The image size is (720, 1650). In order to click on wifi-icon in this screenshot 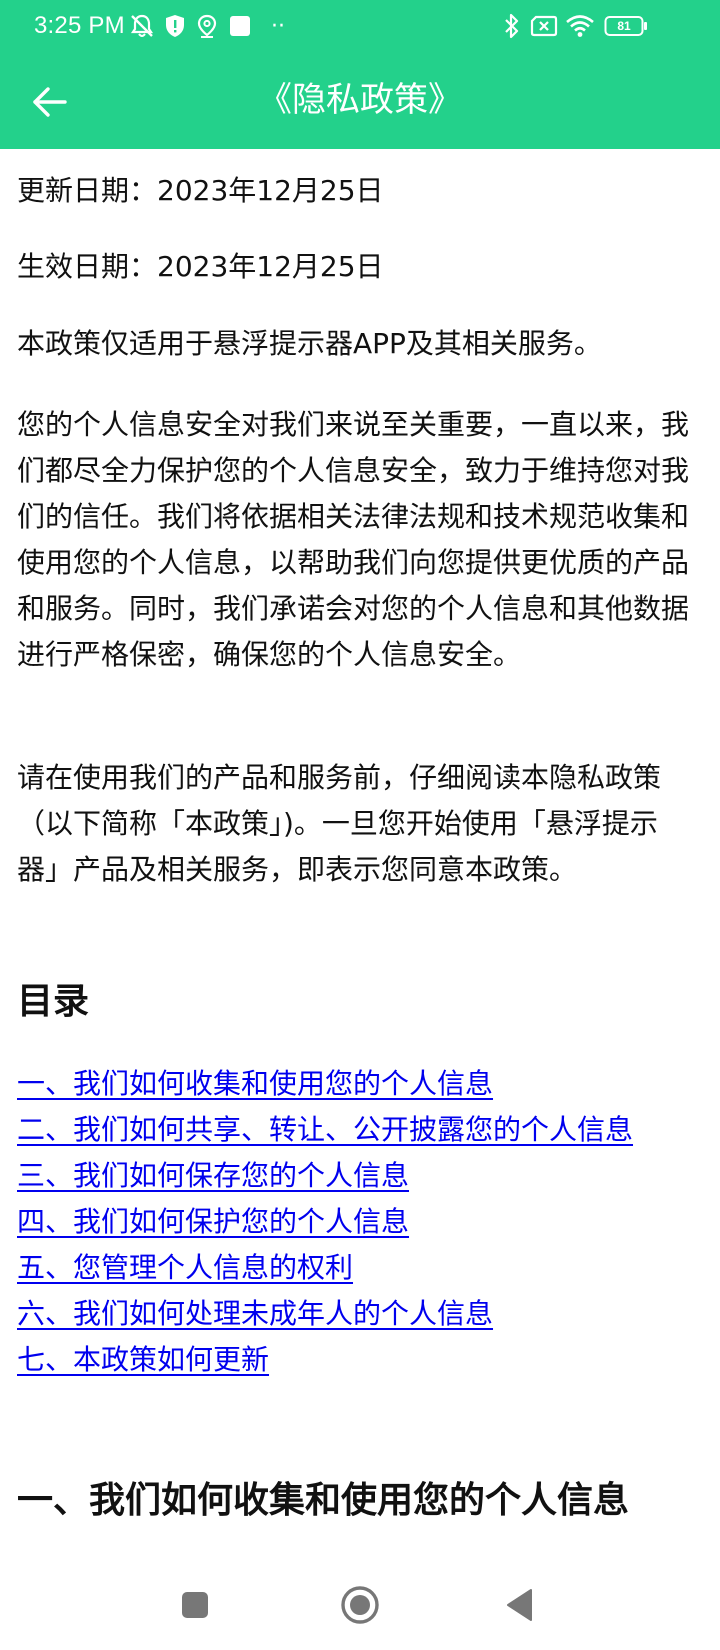, I will do `click(580, 26)`.